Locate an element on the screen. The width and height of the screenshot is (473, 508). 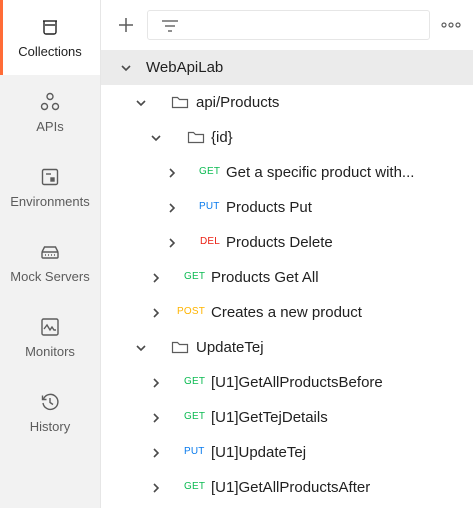
search-input is located at coordinates (303, 25).